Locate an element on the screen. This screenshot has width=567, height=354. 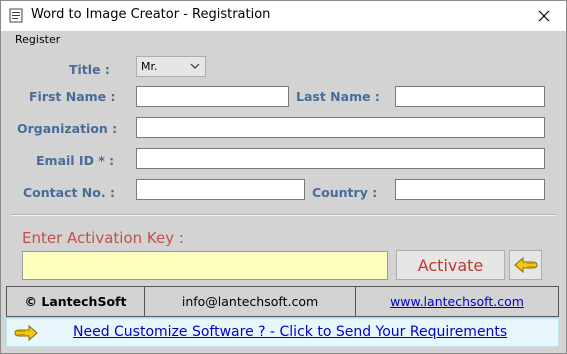
support-email: info@lantechsoft.com is located at coordinates (250, 301).